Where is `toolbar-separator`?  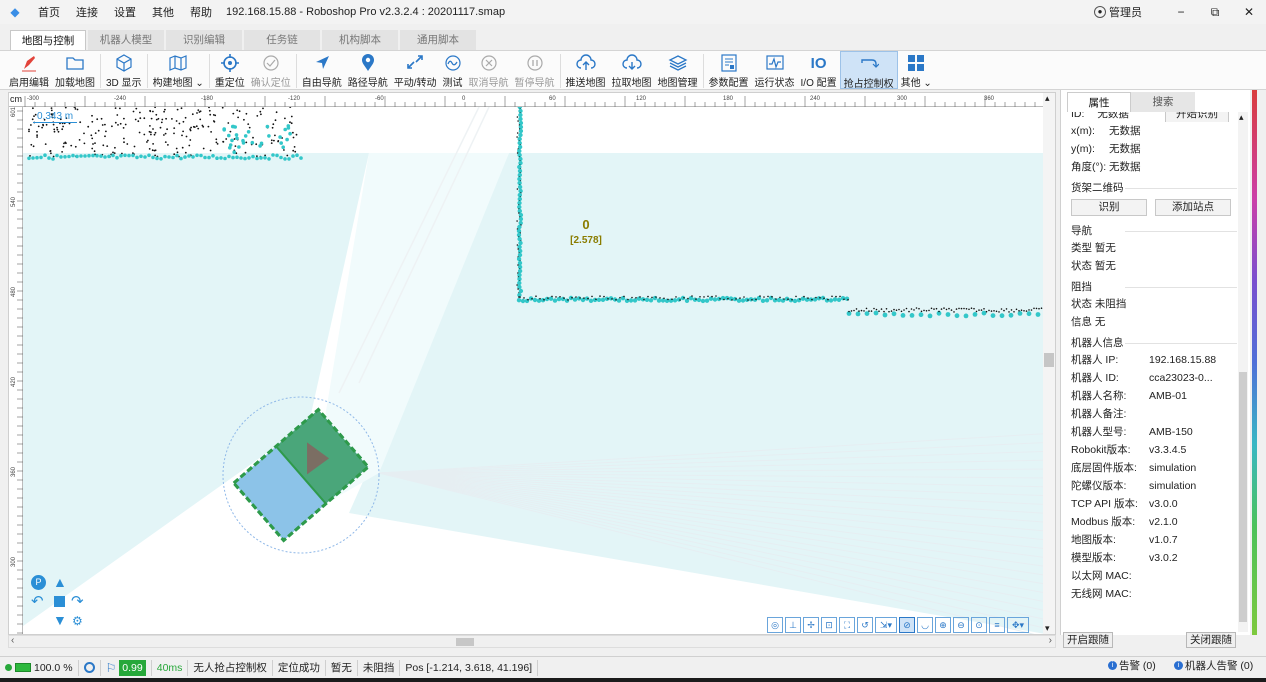 toolbar-separator is located at coordinates (296, 71).